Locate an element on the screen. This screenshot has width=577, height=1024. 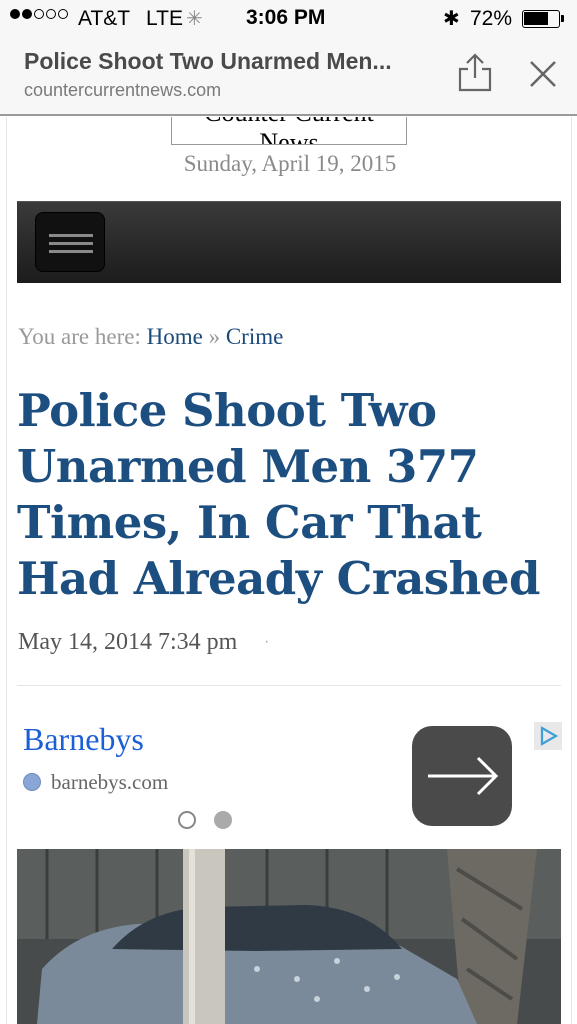
ad-choices-icon is located at coordinates (548, 736).